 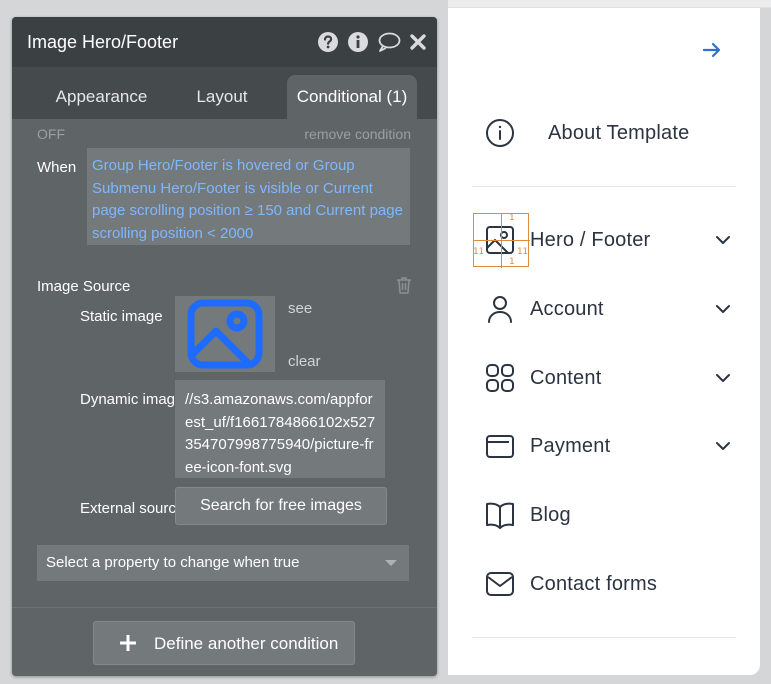 What do you see at coordinates (103, 42) in the screenshot?
I see `panel-title: Image Hero/Footer` at bounding box center [103, 42].